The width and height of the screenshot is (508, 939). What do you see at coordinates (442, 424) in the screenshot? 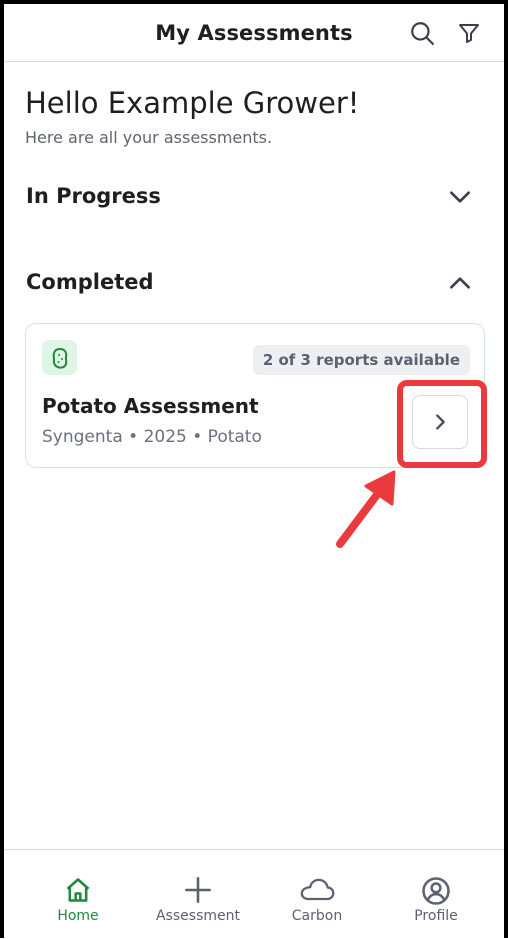
I see `highlight-box` at bounding box center [442, 424].